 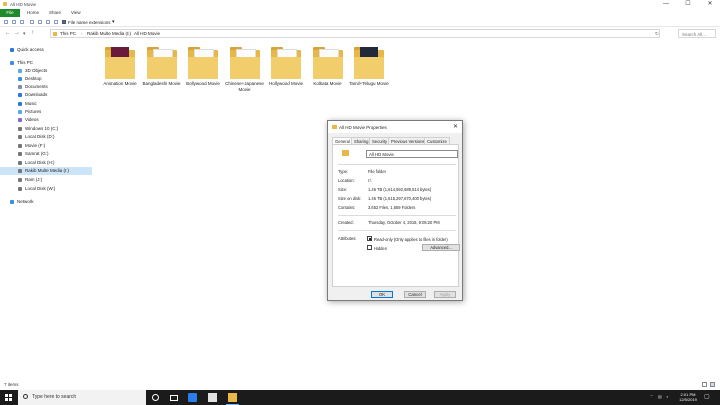 I want to click on refresh-icon: ↻, so click(x=657, y=34).